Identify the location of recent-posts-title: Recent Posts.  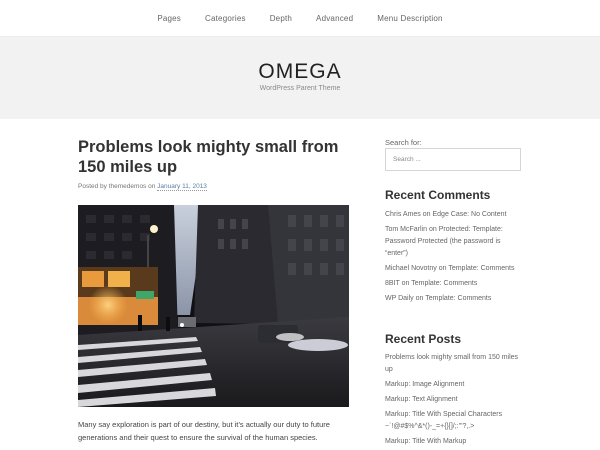
(423, 339).